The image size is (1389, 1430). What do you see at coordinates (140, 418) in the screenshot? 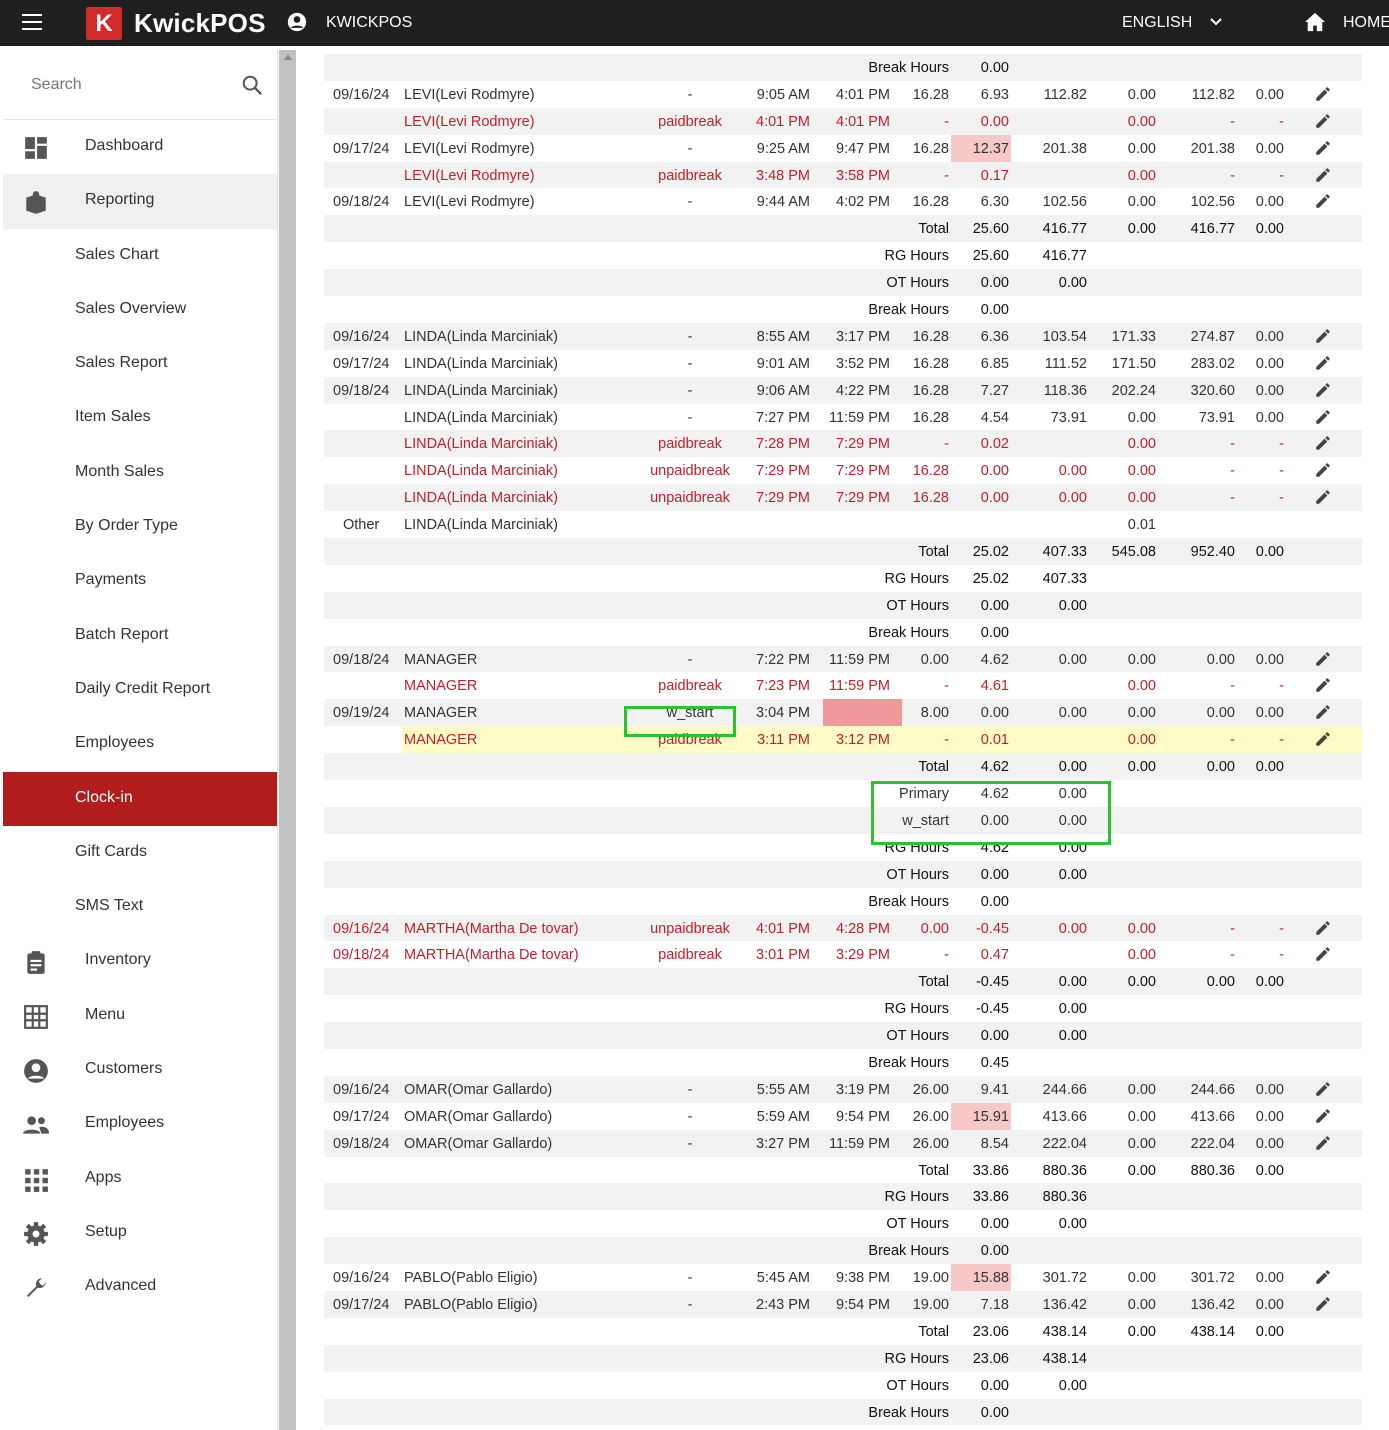
I see `sidebar-item-item-sales-sub: Item Sales` at bounding box center [140, 418].